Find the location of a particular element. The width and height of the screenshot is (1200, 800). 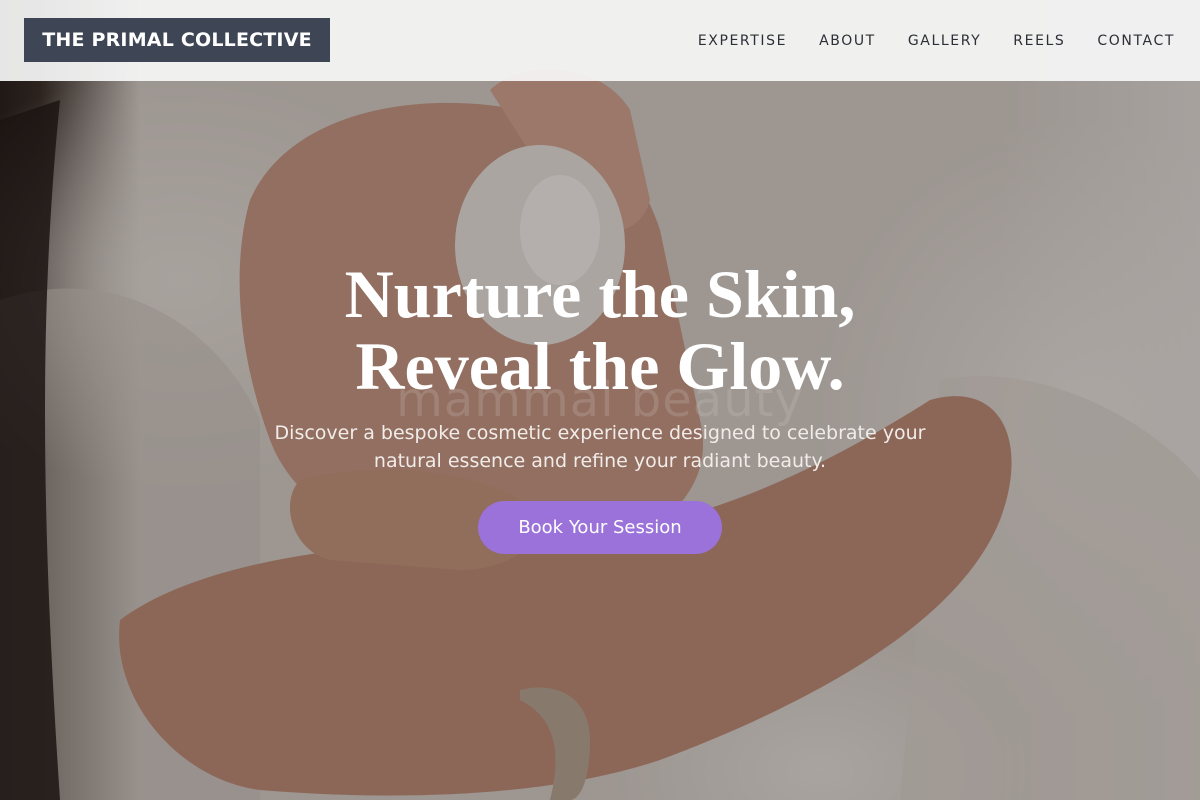

nav-link-about: ABOUT is located at coordinates (847, 41).